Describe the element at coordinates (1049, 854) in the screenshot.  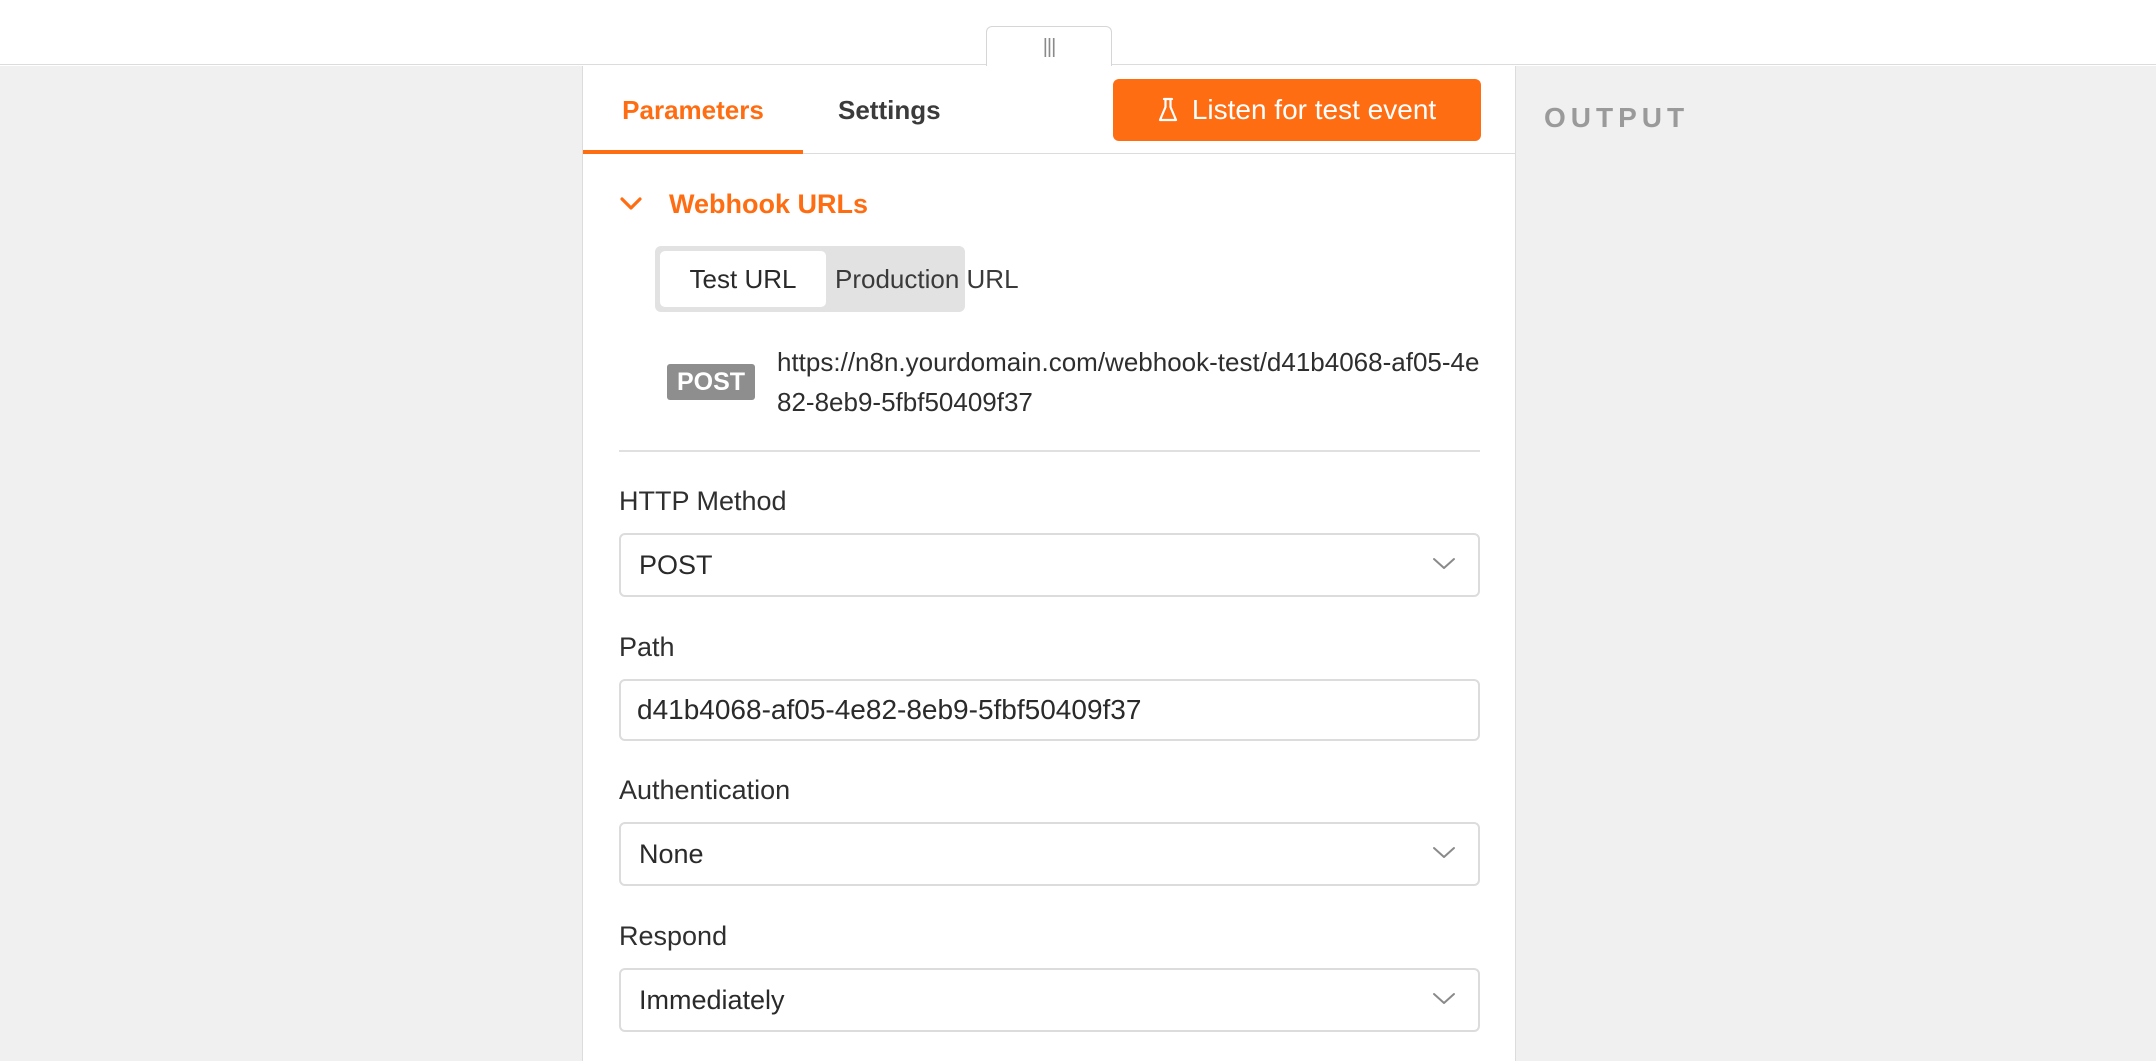
I see `authentication-select: None` at that location.